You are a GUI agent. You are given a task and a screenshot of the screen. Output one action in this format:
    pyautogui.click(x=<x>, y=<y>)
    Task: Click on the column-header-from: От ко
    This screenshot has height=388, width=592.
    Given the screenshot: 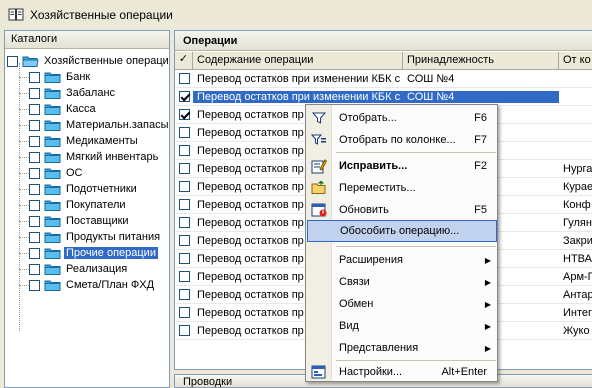 What is the action you would take?
    pyautogui.click(x=575, y=60)
    